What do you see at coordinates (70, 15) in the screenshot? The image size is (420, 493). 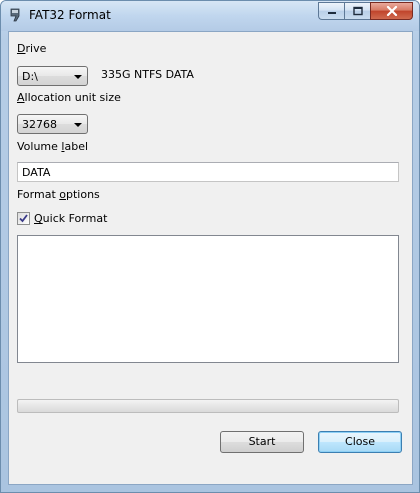 I see `window-title: FAT32 Format` at bounding box center [70, 15].